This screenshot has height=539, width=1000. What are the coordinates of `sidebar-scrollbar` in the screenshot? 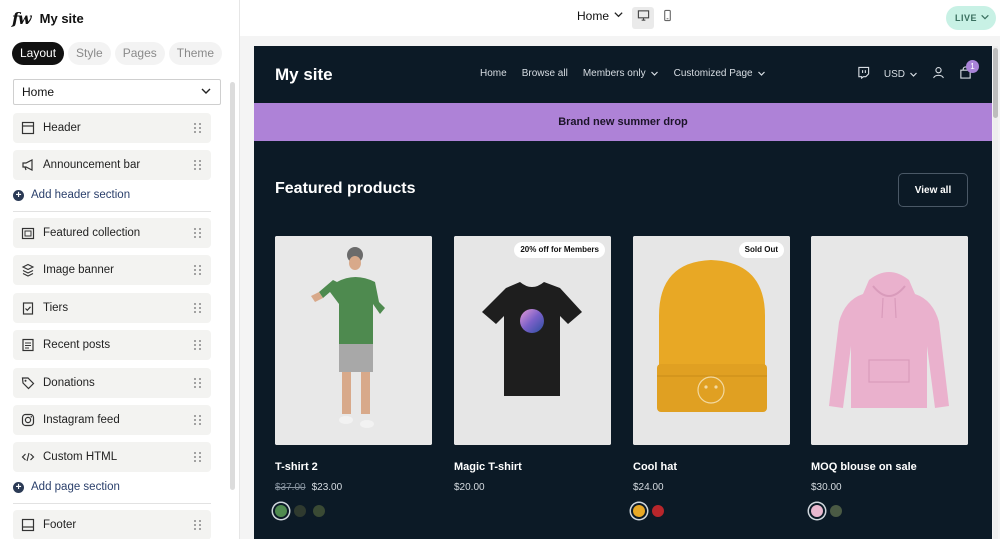 It's located at (232, 286).